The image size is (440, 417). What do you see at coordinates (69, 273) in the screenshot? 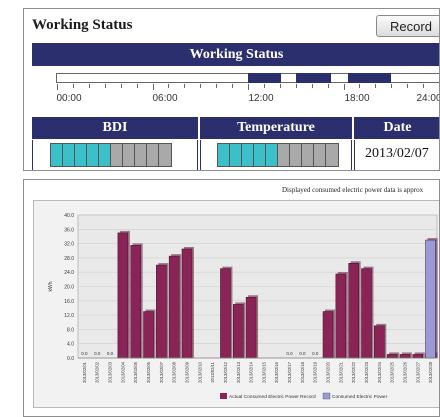
I see `y-tick-label: 24.0` at bounding box center [69, 273].